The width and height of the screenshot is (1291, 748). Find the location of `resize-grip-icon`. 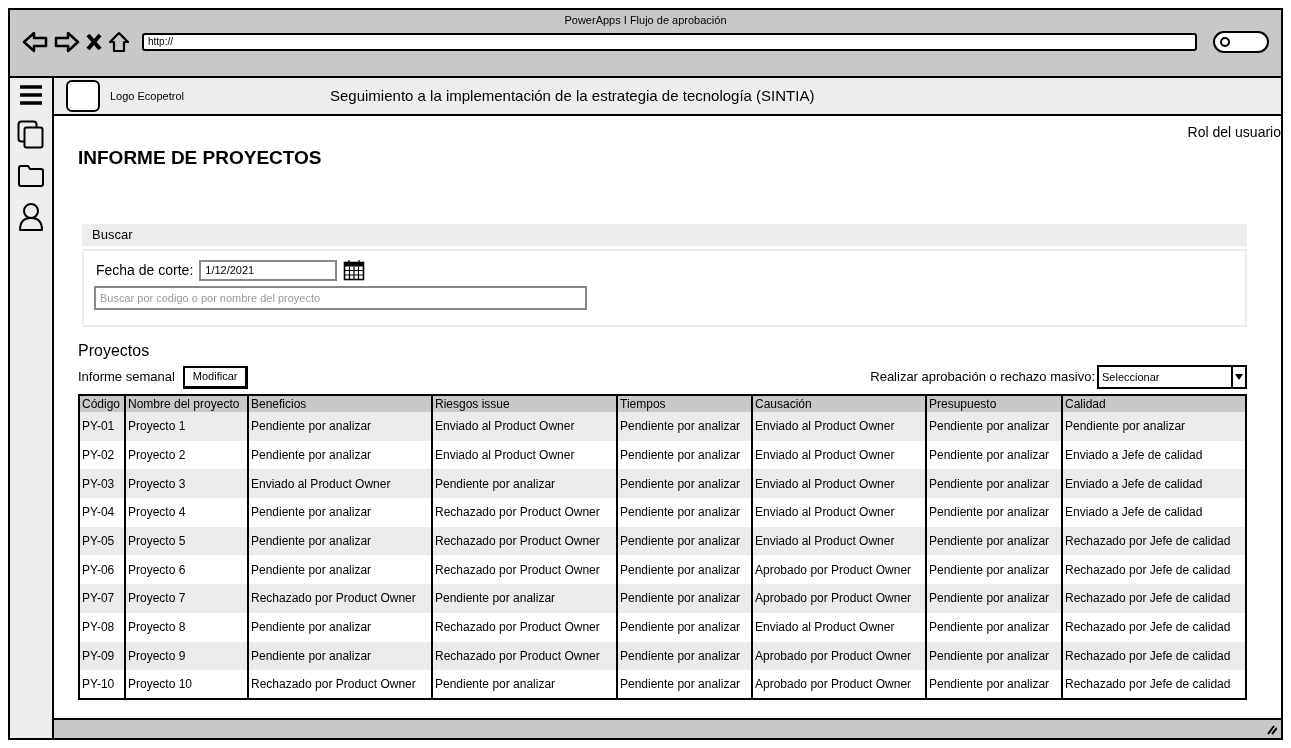

resize-grip-icon is located at coordinates (1271, 729).